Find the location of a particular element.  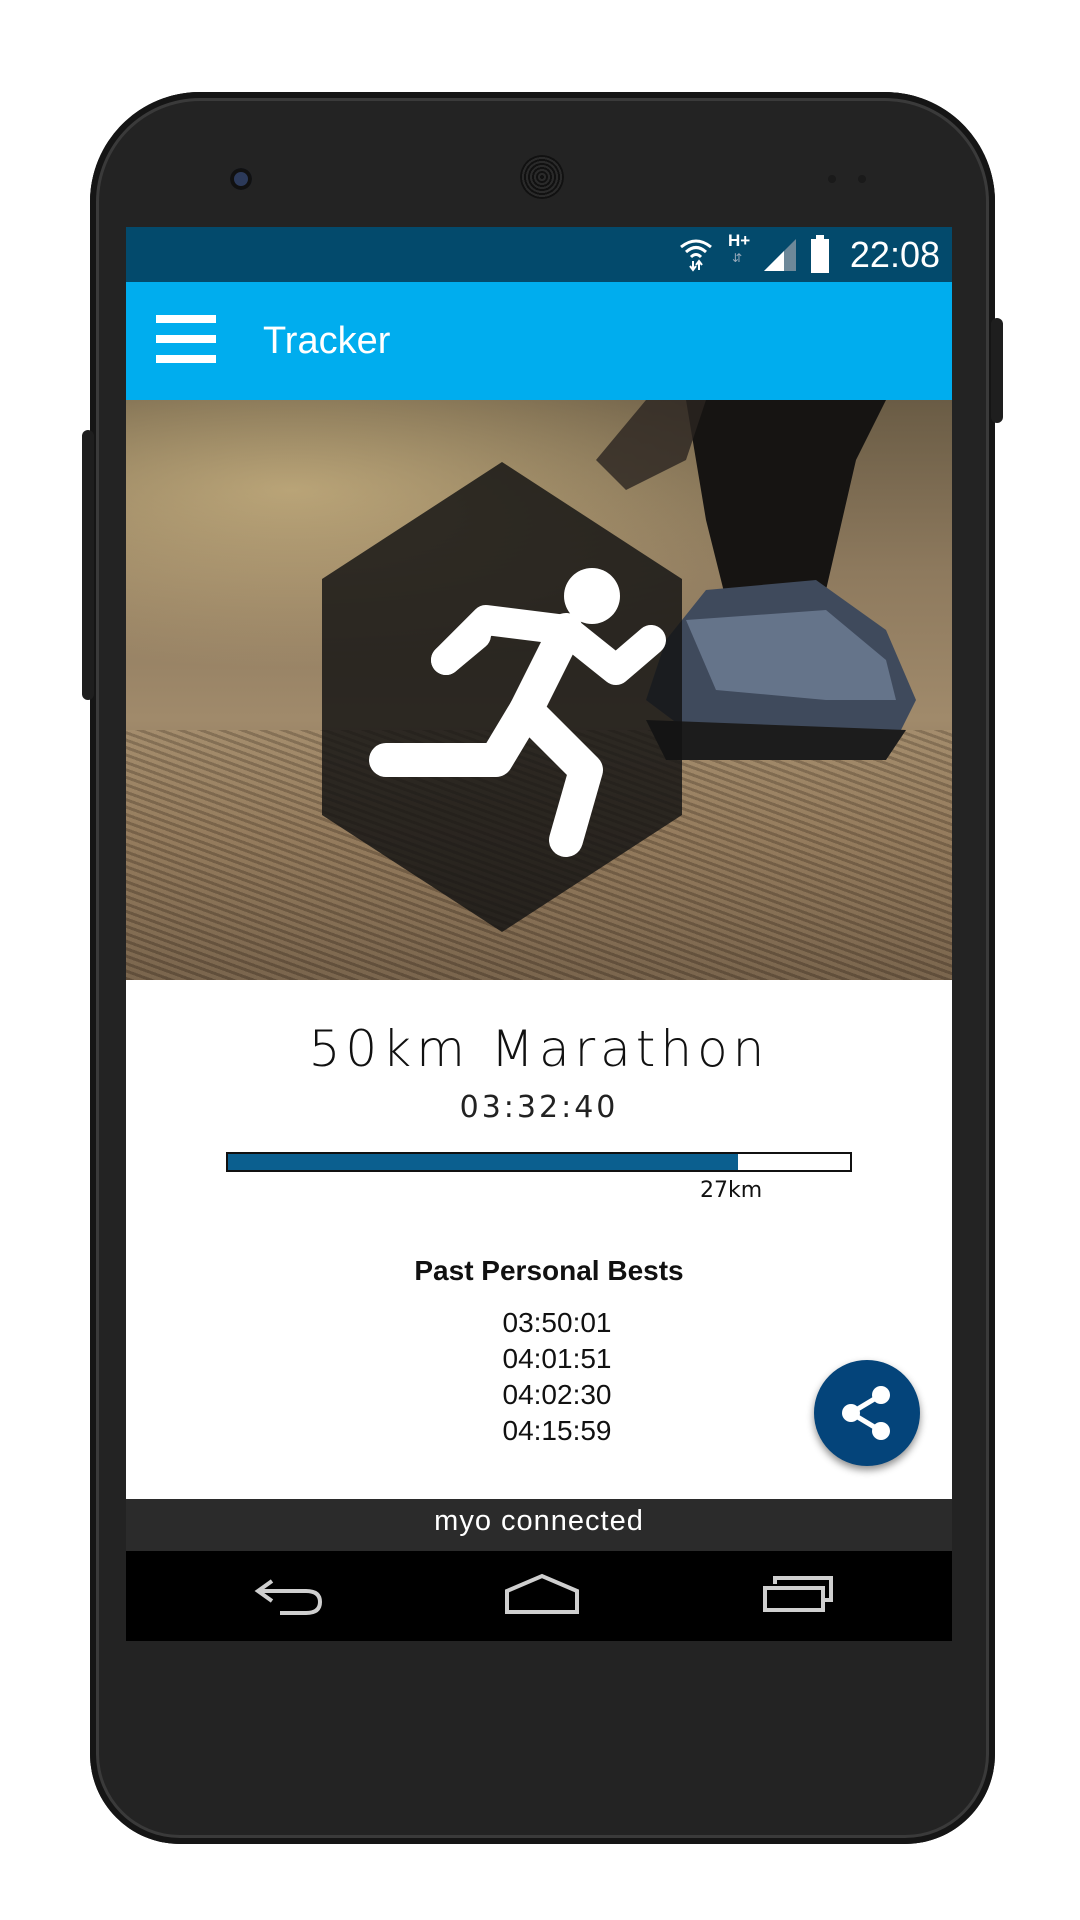

distance-label: 27km is located at coordinates (731, 1190).